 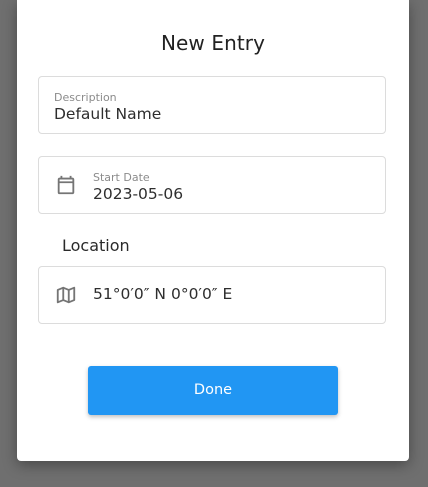 I want to click on start-date-label: Start Date, so click(x=121, y=177).